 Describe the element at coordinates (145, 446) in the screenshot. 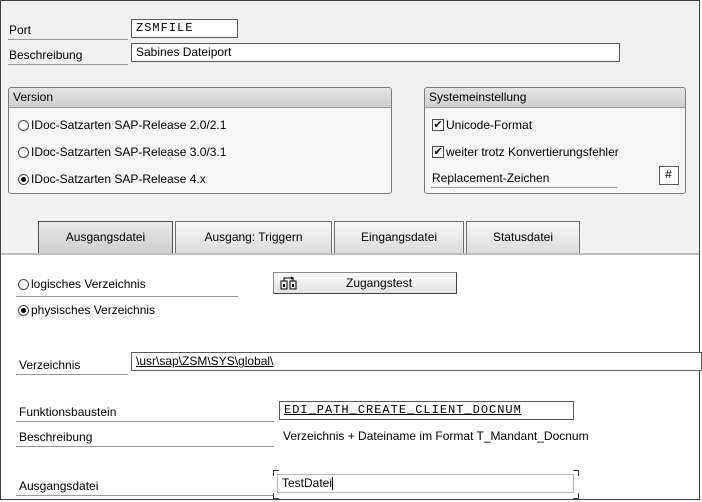

I see `function-description-underline` at that location.